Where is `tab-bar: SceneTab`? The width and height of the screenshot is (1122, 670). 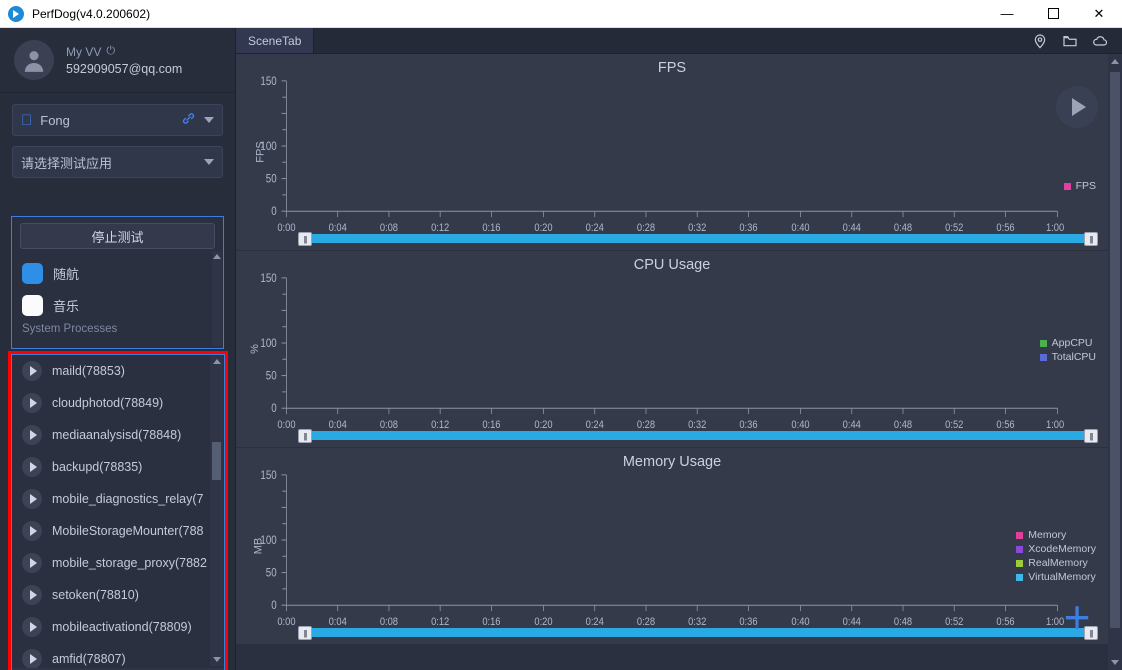
tab-bar: SceneTab is located at coordinates (679, 41).